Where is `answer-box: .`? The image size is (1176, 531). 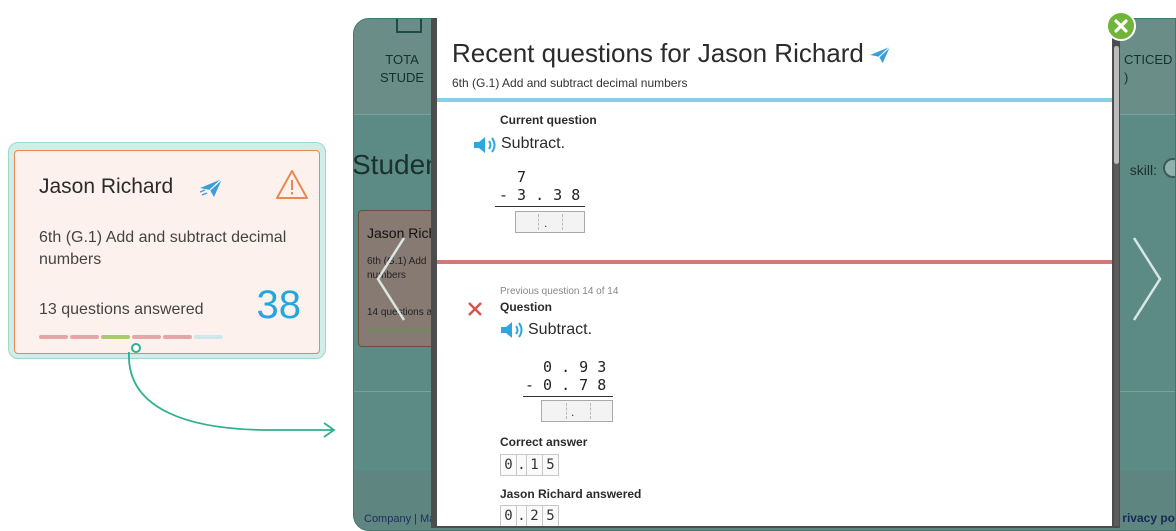
answer-box: . is located at coordinates (577, 411).